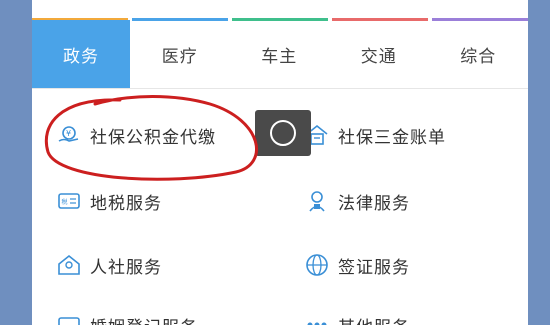 The height and width of the screenshot is (325, 550). Describe the element at coordinates (379, 54) in the screenshot. I see `tab-traffic: 交通` at that location.